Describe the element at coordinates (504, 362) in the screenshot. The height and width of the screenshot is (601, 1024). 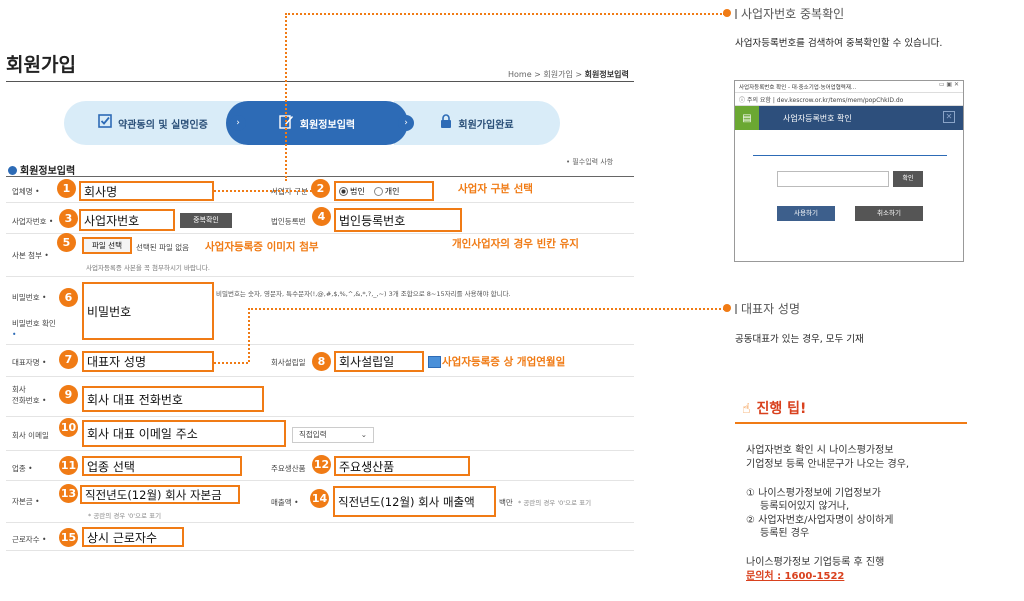
I see `hint-founded: 사업자등록증 상 개업연월일` at that location.